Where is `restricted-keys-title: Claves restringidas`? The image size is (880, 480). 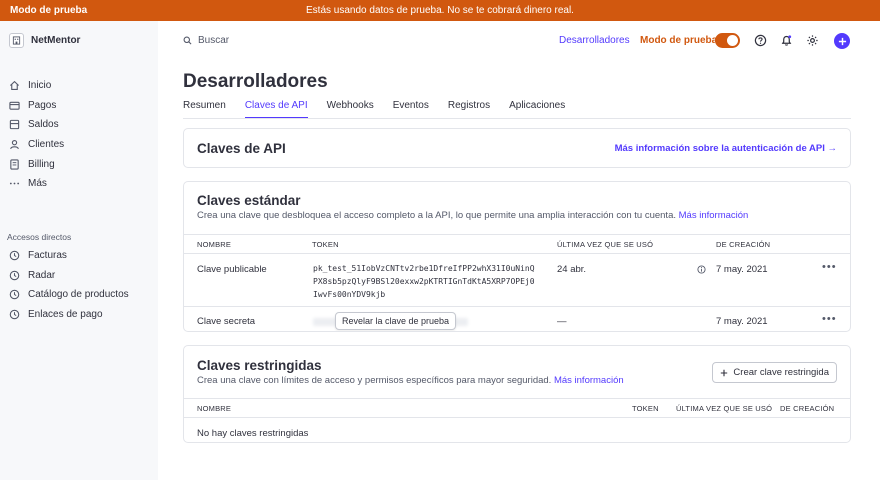 restricted-keys-title: Claves restringidas is located at coordinates (259, 365).